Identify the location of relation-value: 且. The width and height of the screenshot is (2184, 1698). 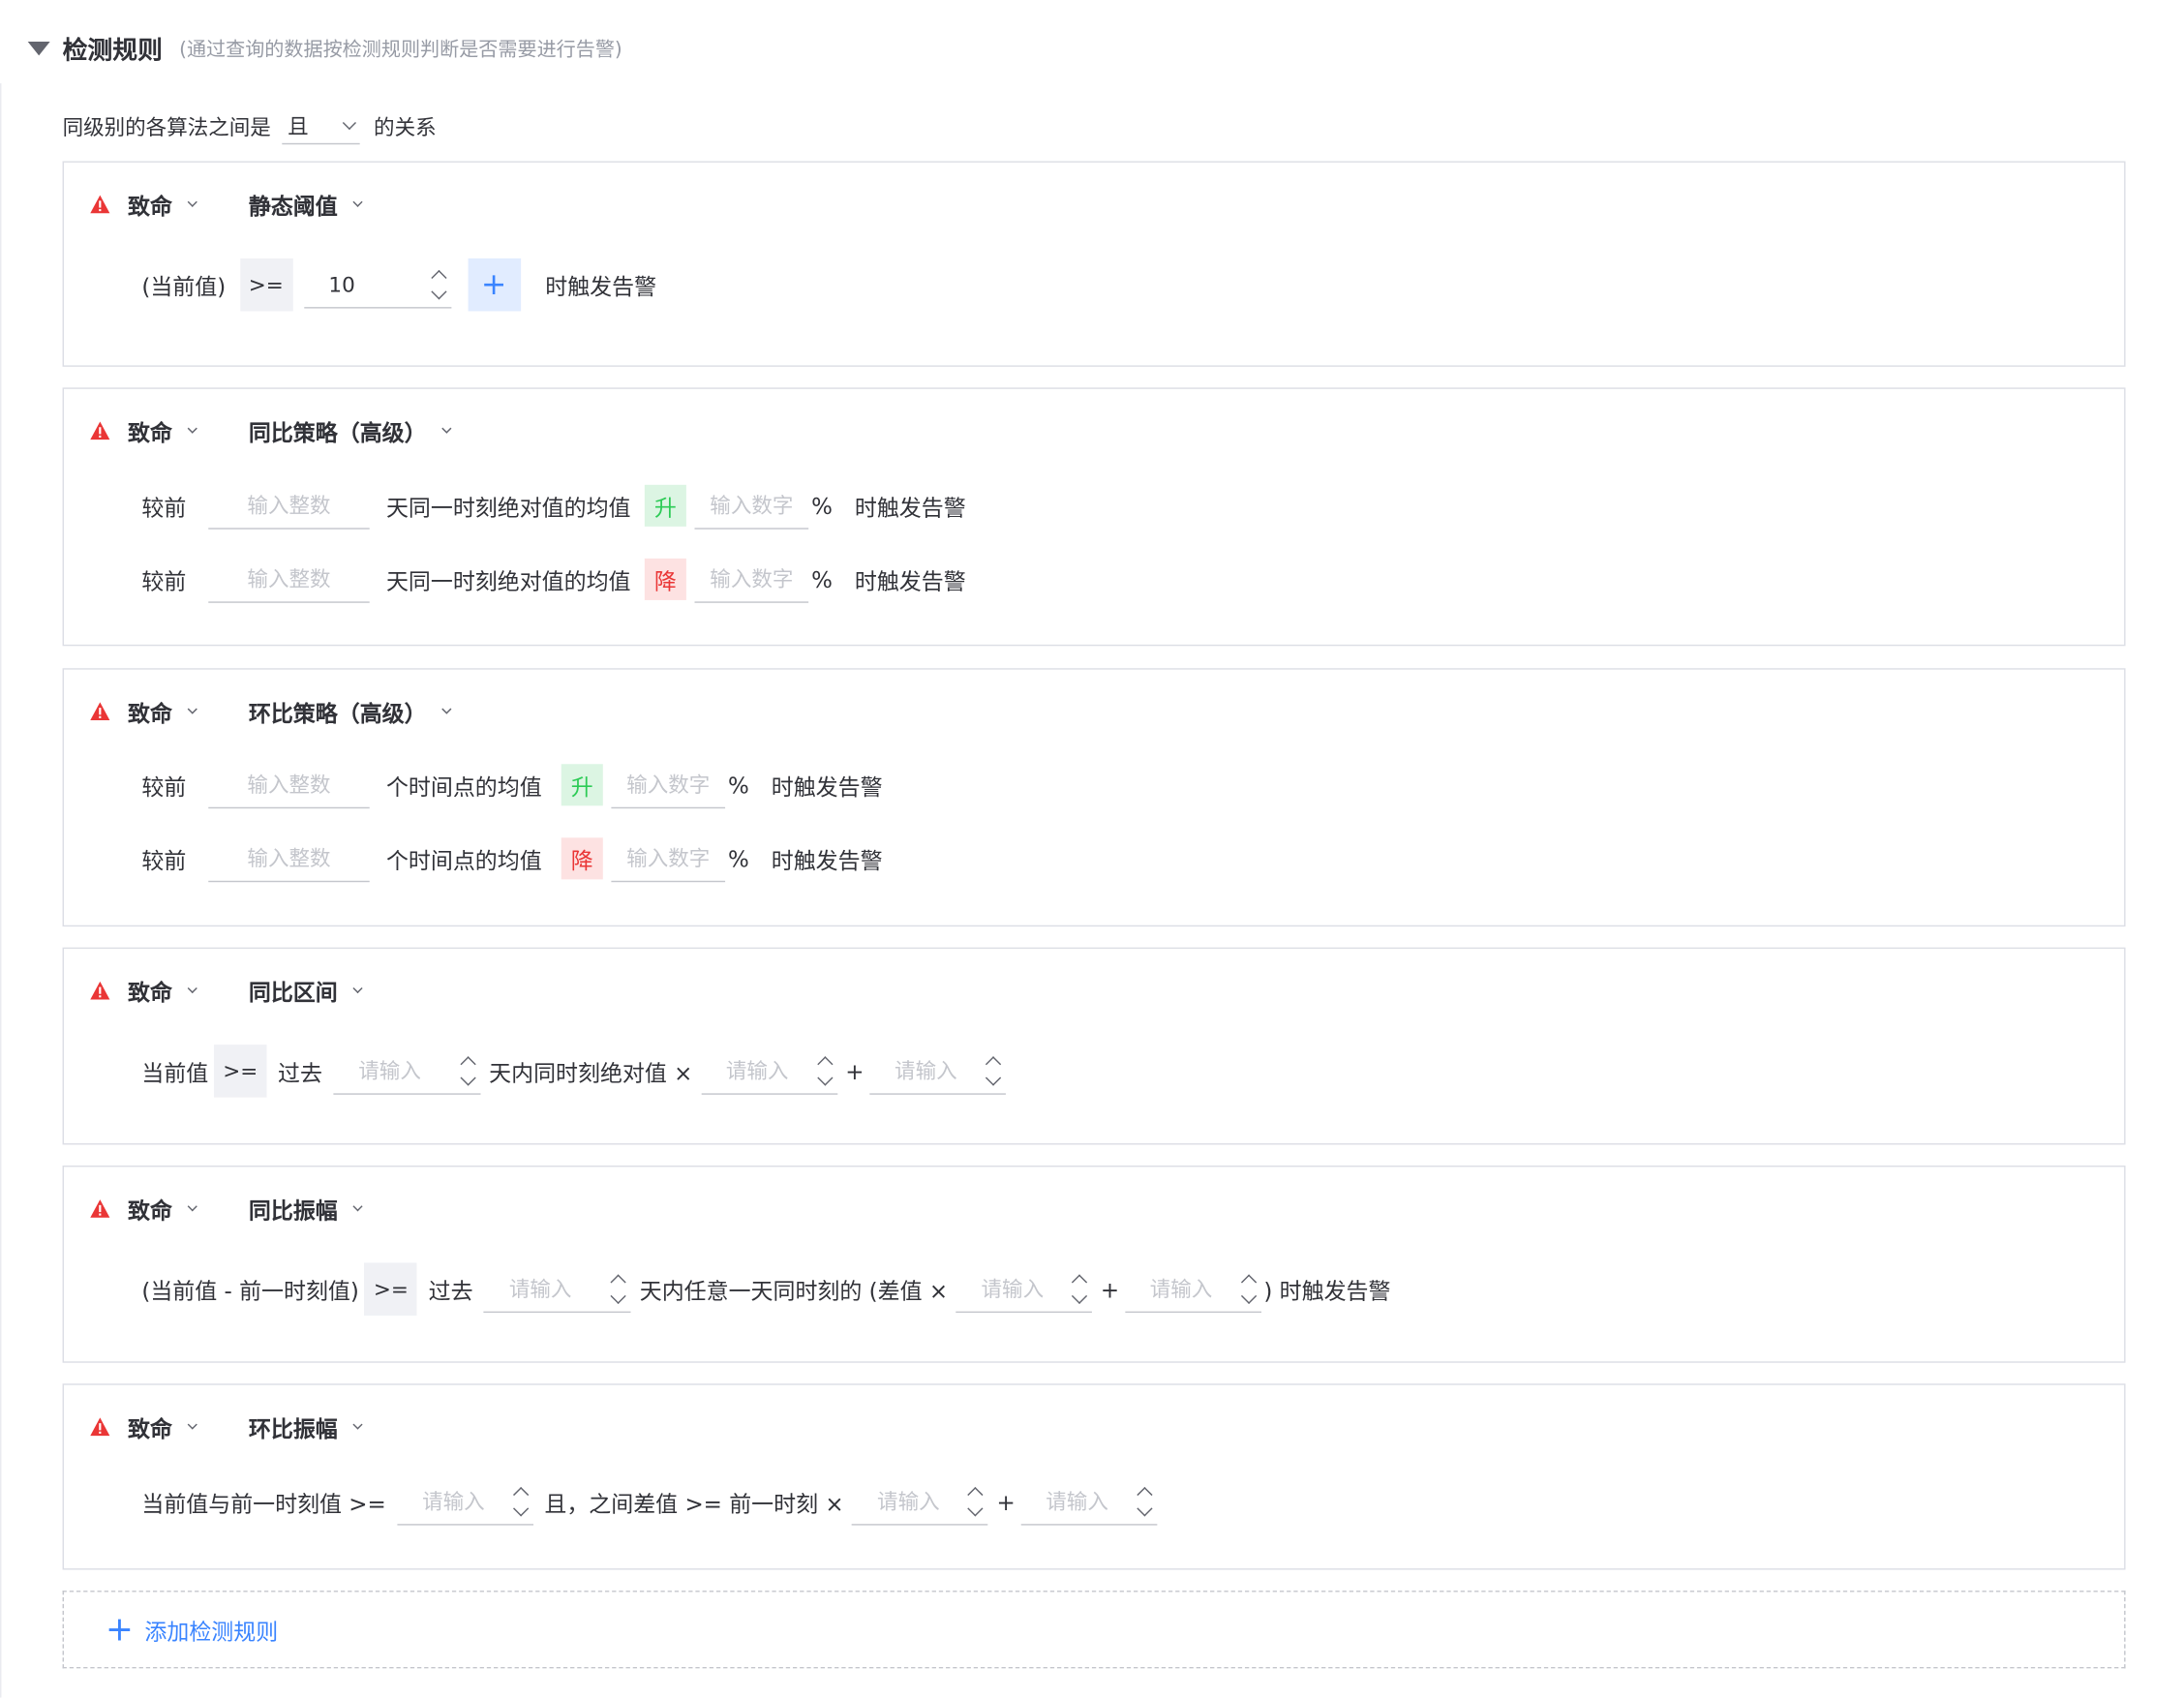
(299, 126).